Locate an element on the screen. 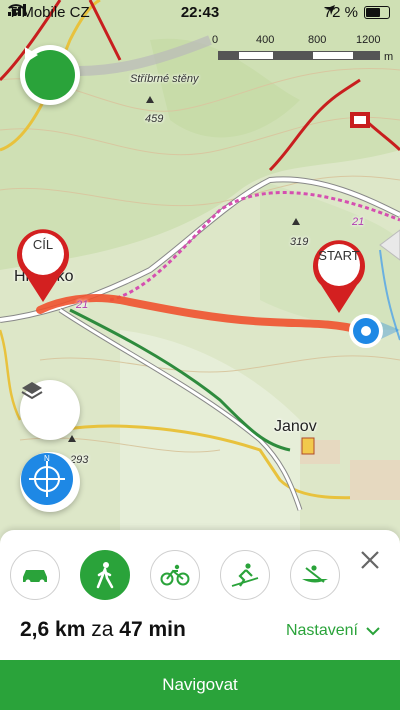 The image size is (400, 710). trail-number-21-west: 21 is located at coordinates (82, 305).